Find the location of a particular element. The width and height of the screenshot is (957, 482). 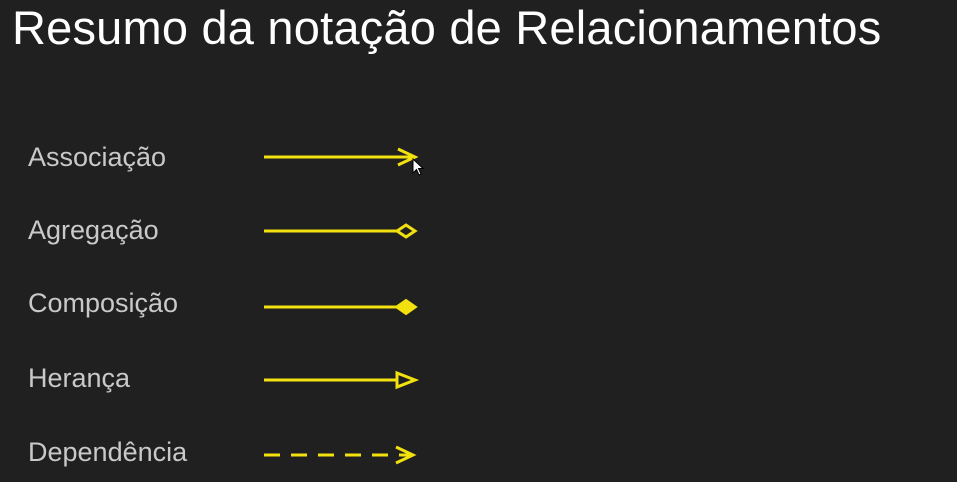

label-dependency: Dependência is located at coordinates (108, 452).